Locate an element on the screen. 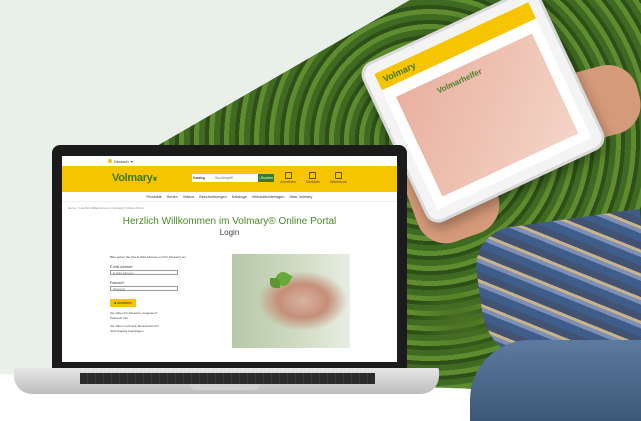  header-icons: Anmelden Merkliste Warenkorb is located at coordinates (313, 178).